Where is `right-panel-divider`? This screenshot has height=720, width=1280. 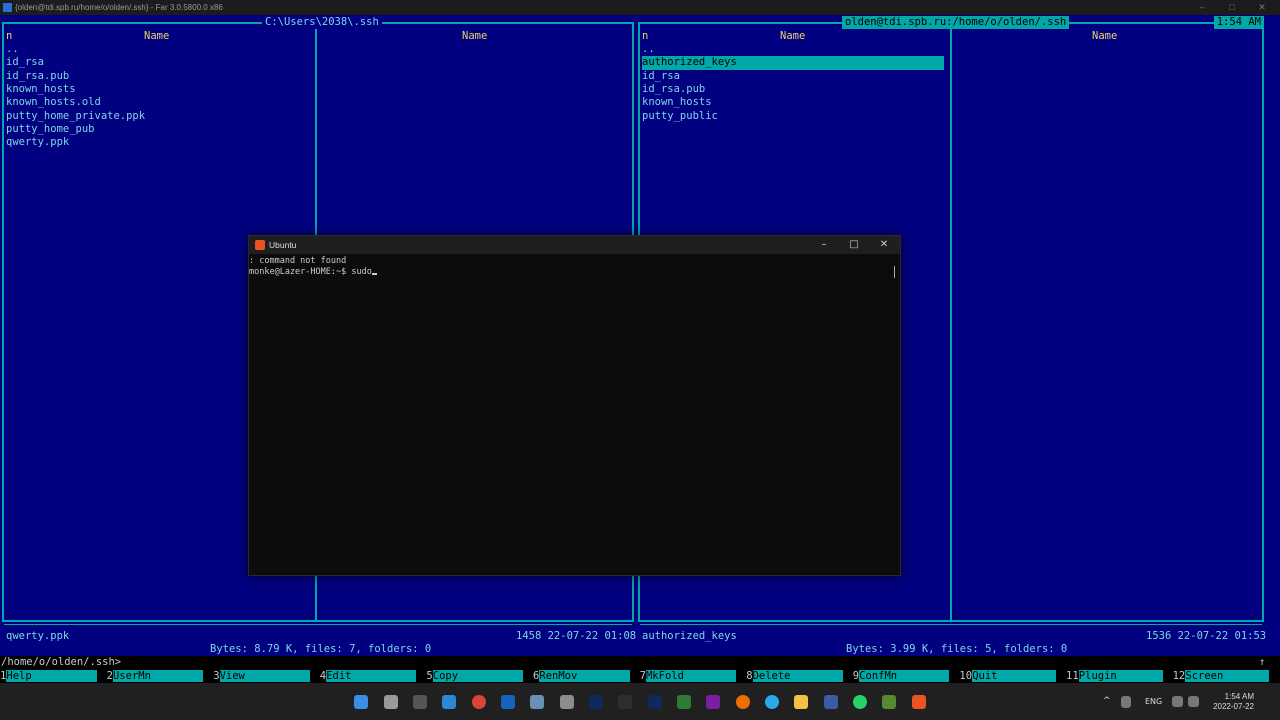 right-panel-divider is located at coordinates (951, 624).